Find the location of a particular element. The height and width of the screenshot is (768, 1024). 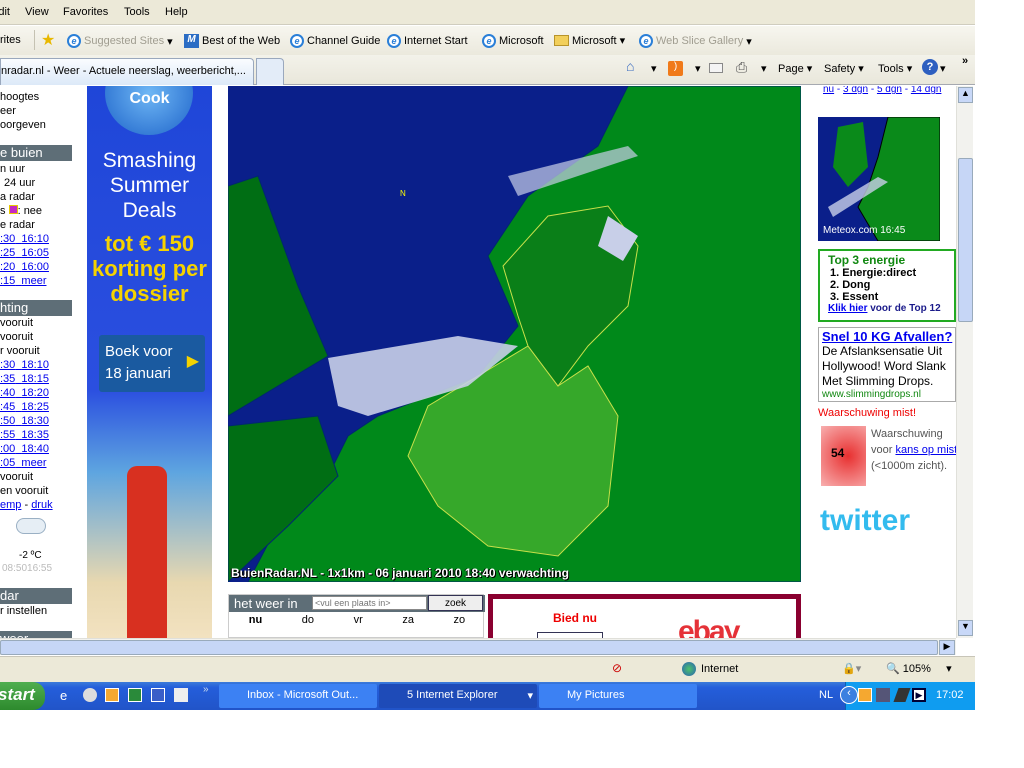

feed-dropdown-icon: ▾ is located at coordinates (698, 68).